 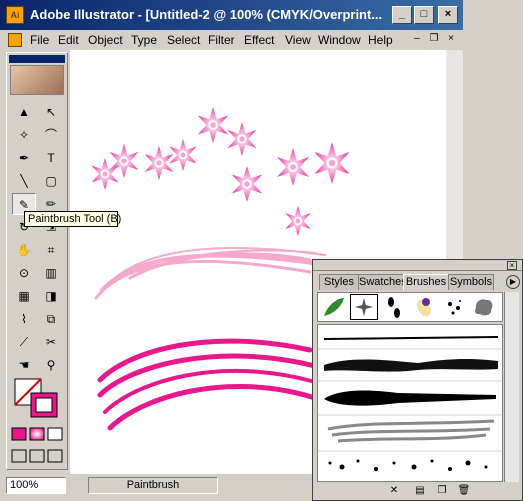 I want to click on panel-menu-button: ▶, so click(x=513, y=282).